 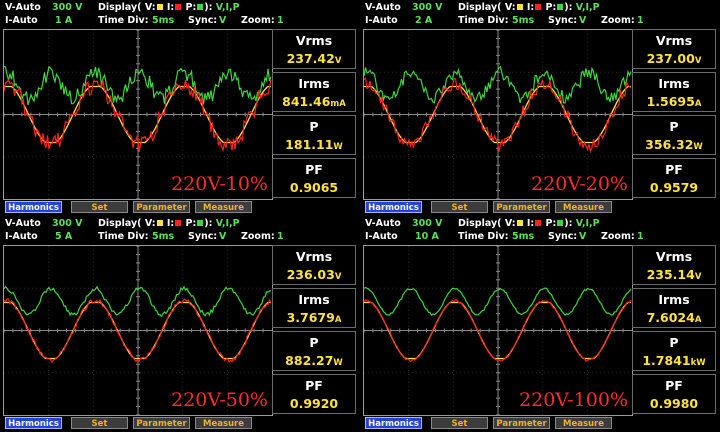 I want to click on power-cell: P 181.11W, so click(x=314, y=135).